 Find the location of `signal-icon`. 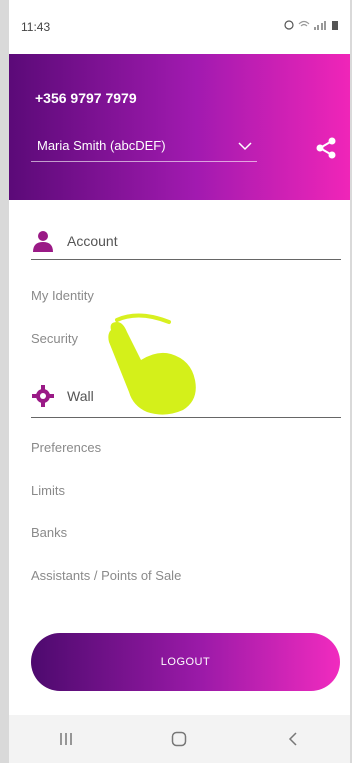

signal-icon is located at coordinates (320, 25).